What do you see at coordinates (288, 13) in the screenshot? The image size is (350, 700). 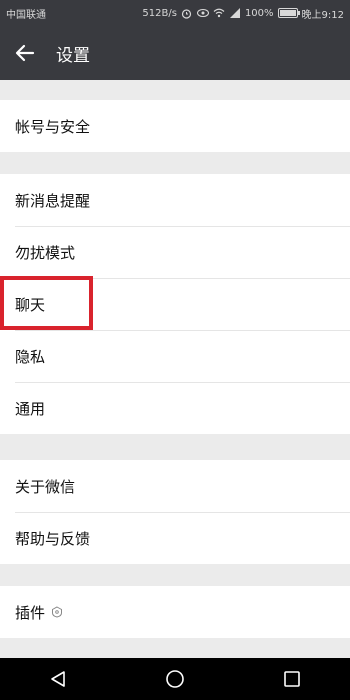 I see `battery-icon` at bounding box center [288, 13].